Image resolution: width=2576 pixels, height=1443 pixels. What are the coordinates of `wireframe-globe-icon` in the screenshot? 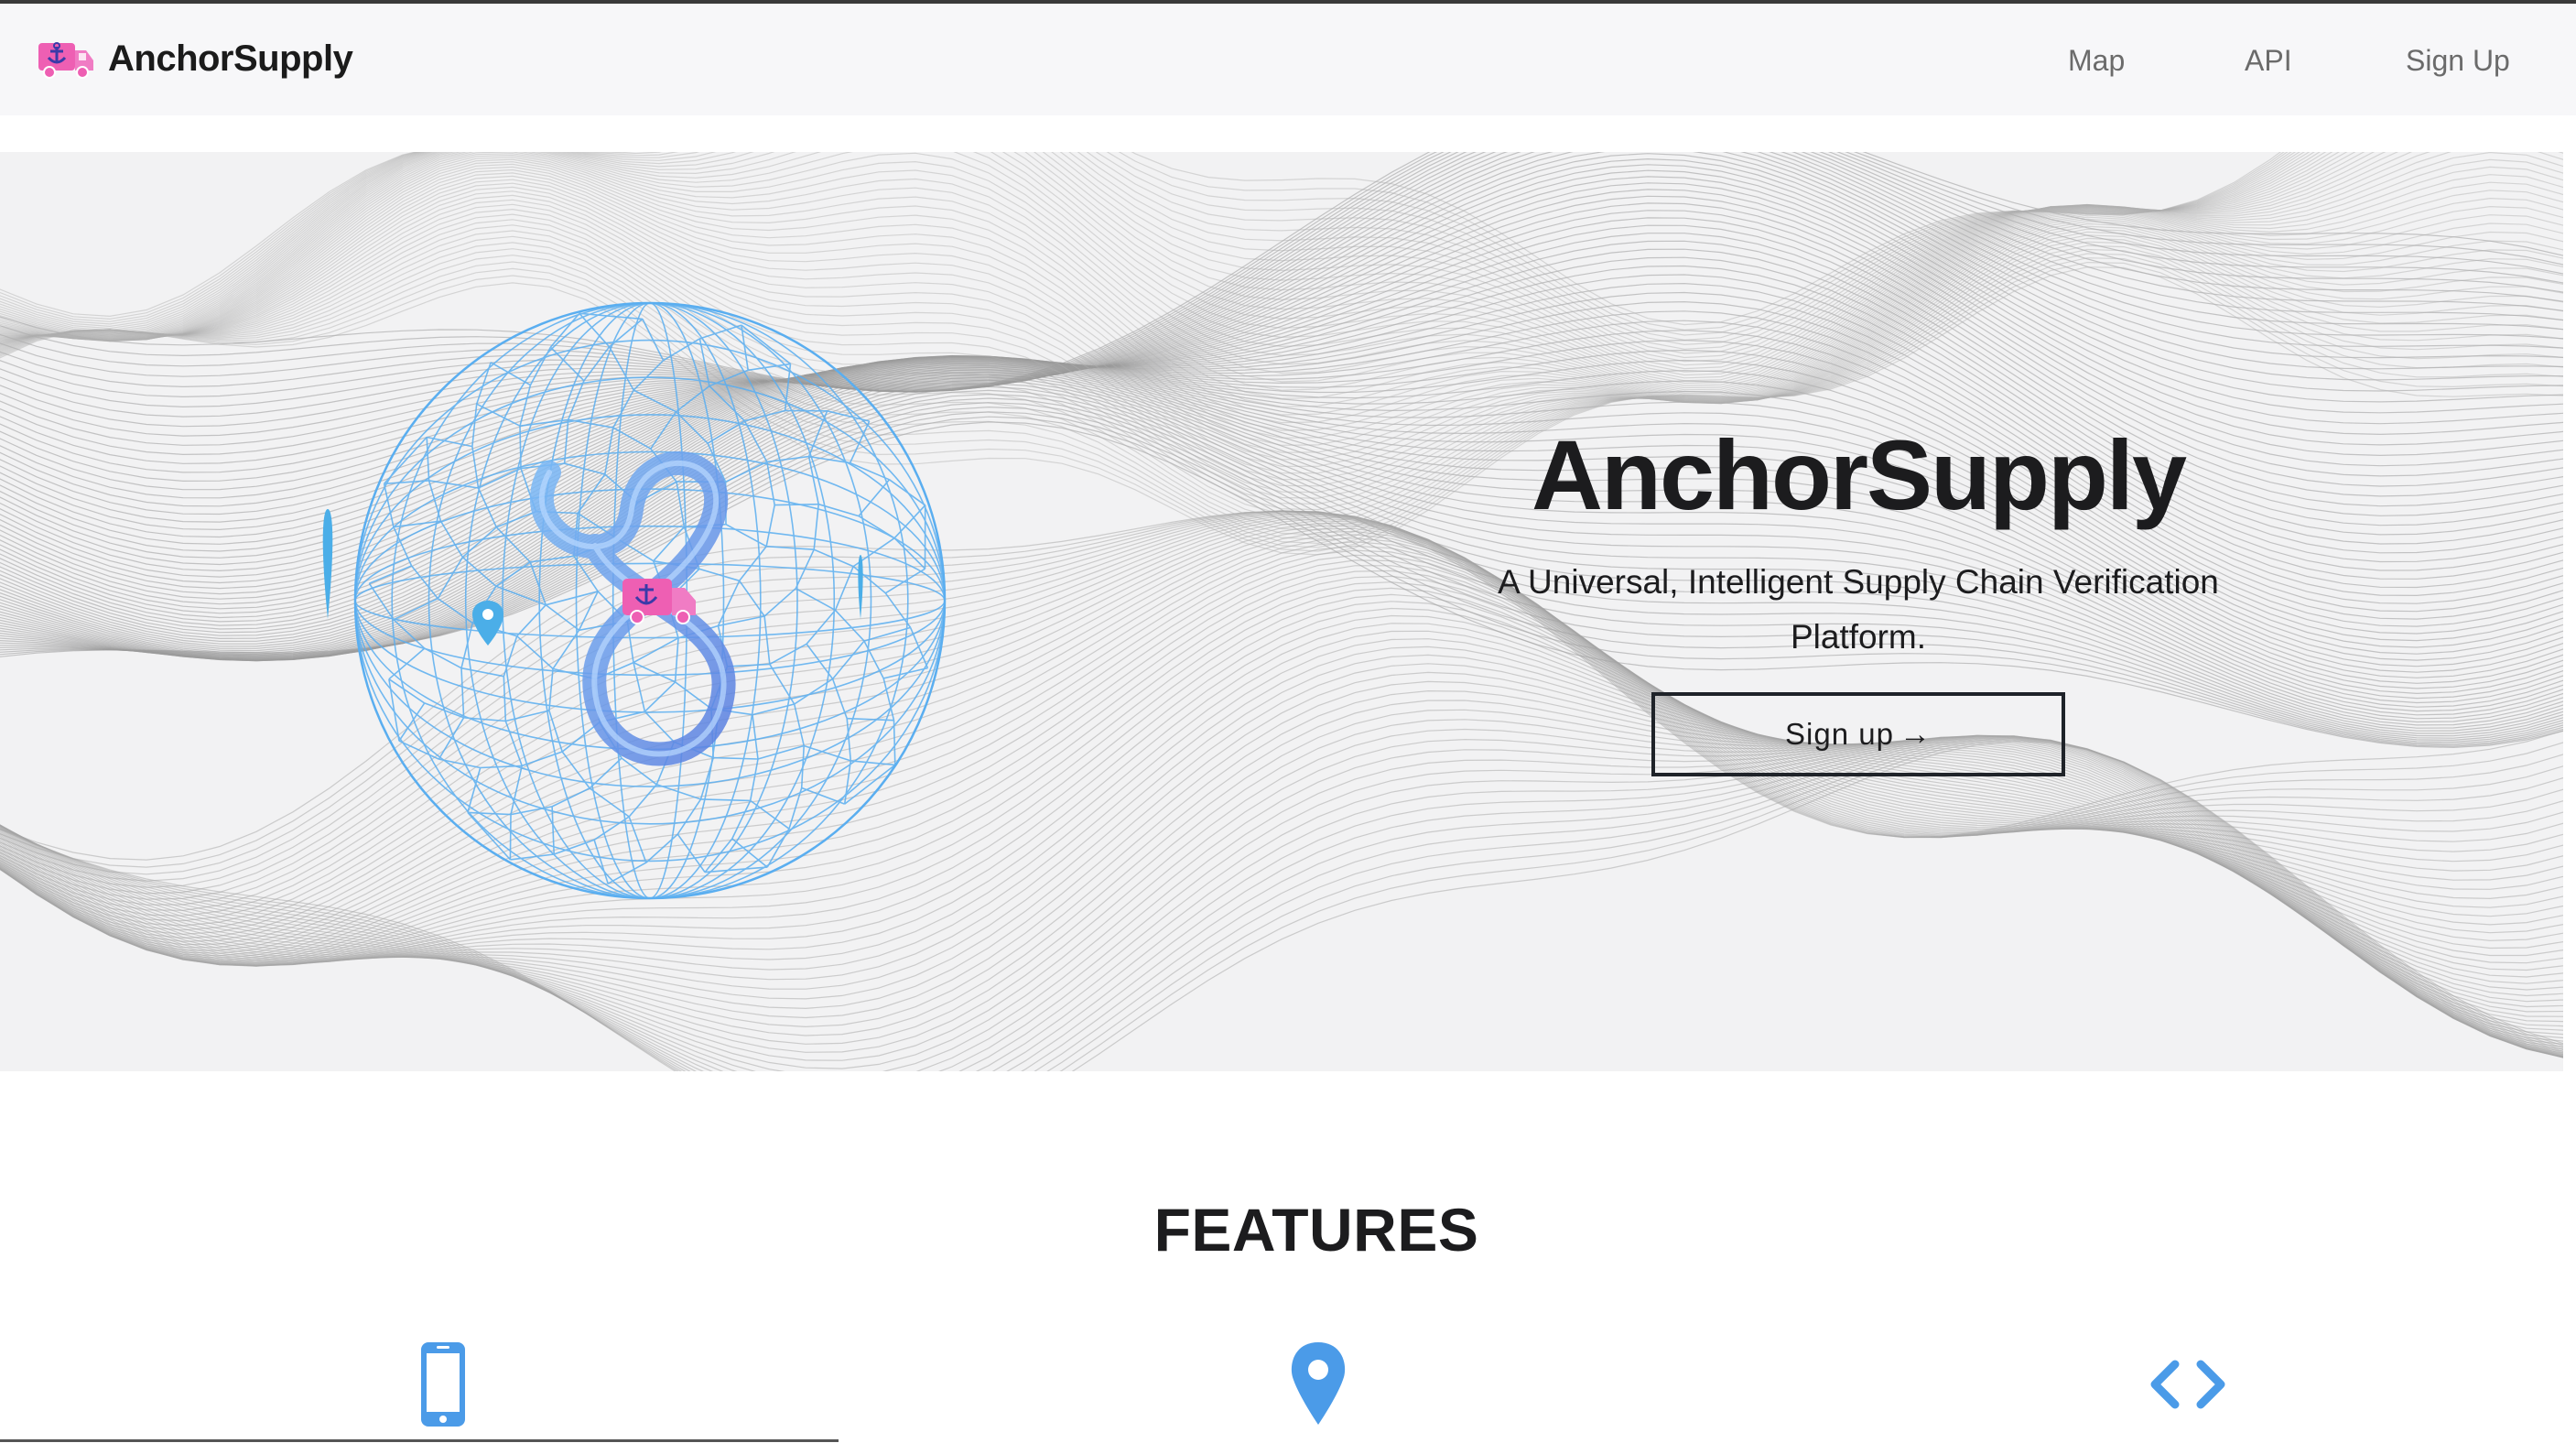 It's located at (635, 600).